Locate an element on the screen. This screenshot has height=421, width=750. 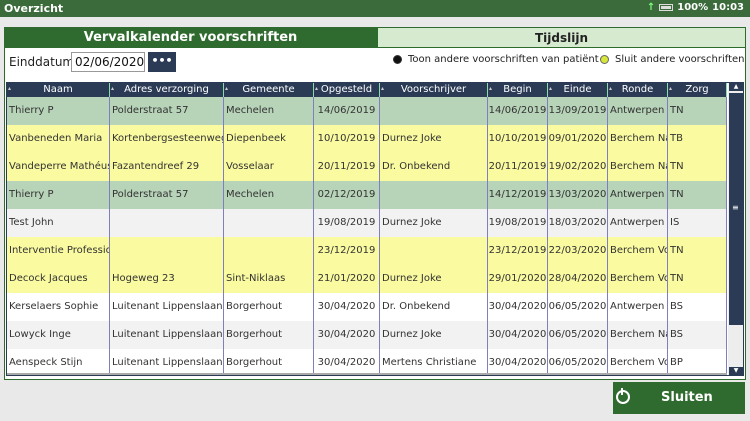
table-cell: 29/01/2020 is located at coordinates (518, 279).